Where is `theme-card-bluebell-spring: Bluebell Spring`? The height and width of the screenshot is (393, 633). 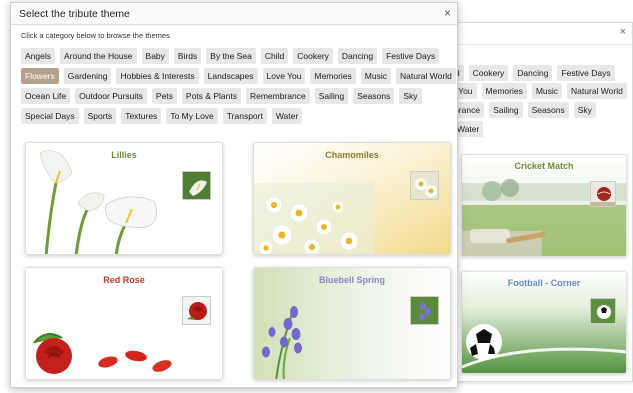
theme-card-bluebell-spring: Bluebell Spring is located at coordinates (352, 323).